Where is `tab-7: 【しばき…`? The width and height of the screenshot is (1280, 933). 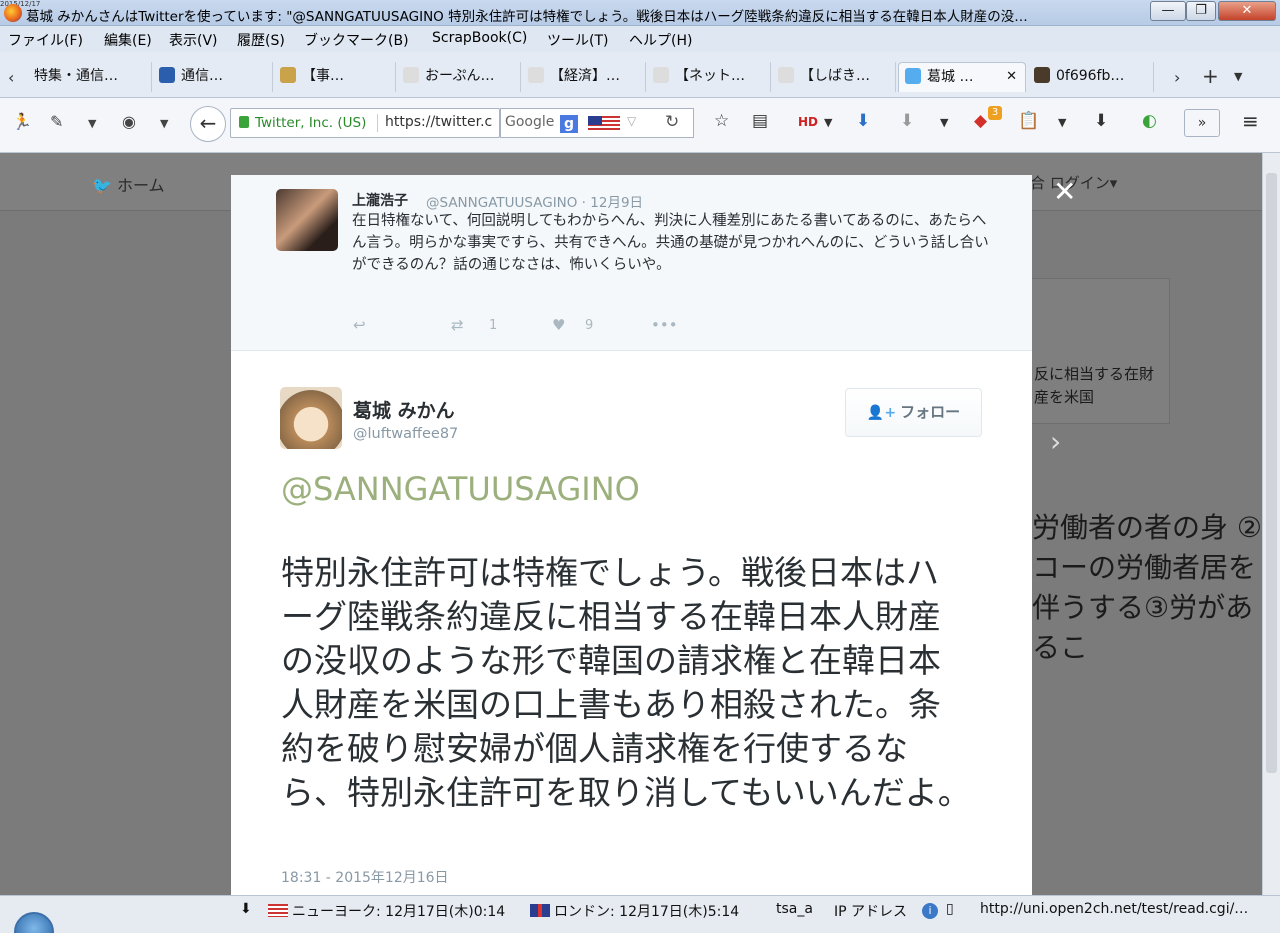
tab-7: 【しばき… is located at coordinates (834, 77).